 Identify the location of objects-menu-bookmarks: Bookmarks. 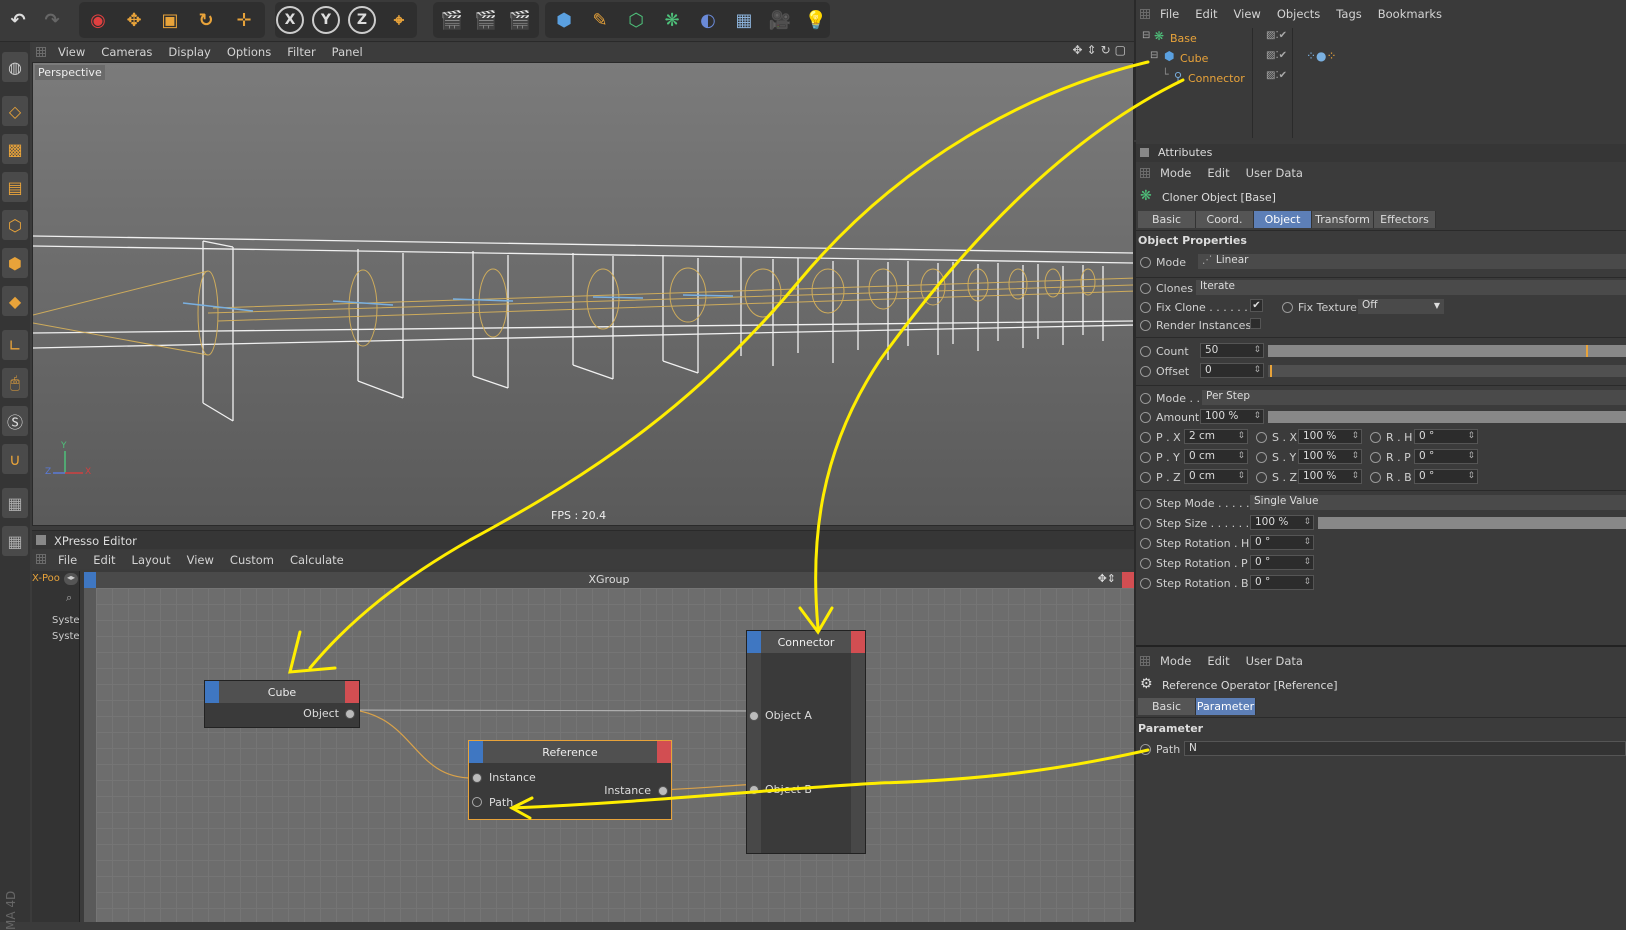
(1410, 14).